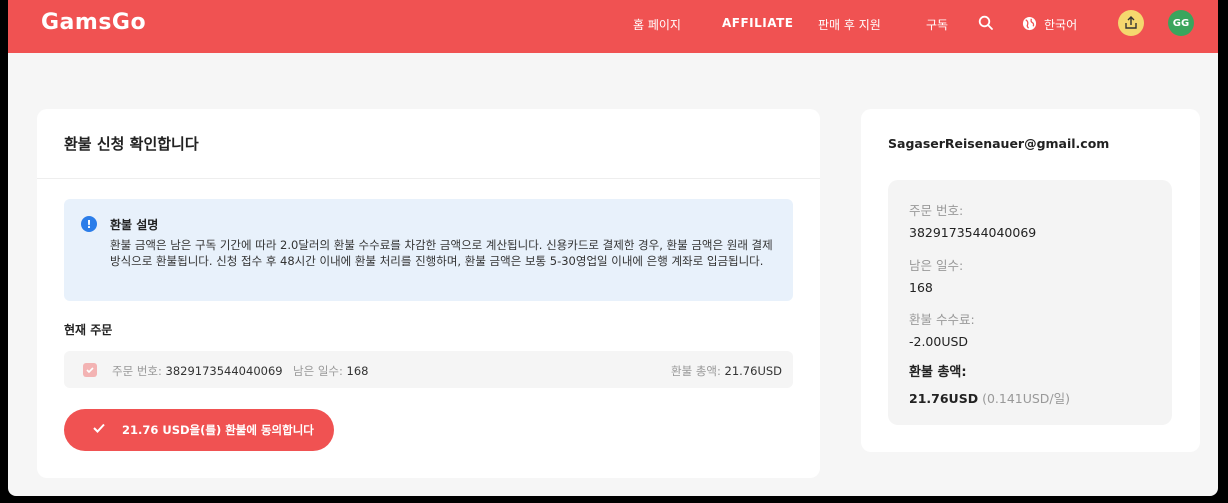 The width and height of the screenshot is (1228, 503). I want to click on share-button, so click(1131, 23).